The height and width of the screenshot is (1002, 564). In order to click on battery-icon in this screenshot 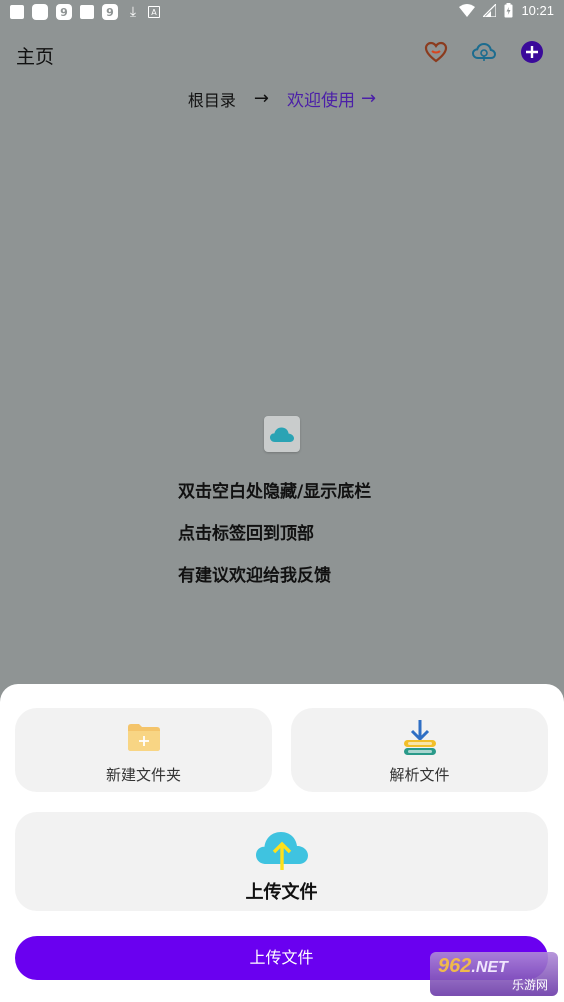, I will do `click(508, 10)`.